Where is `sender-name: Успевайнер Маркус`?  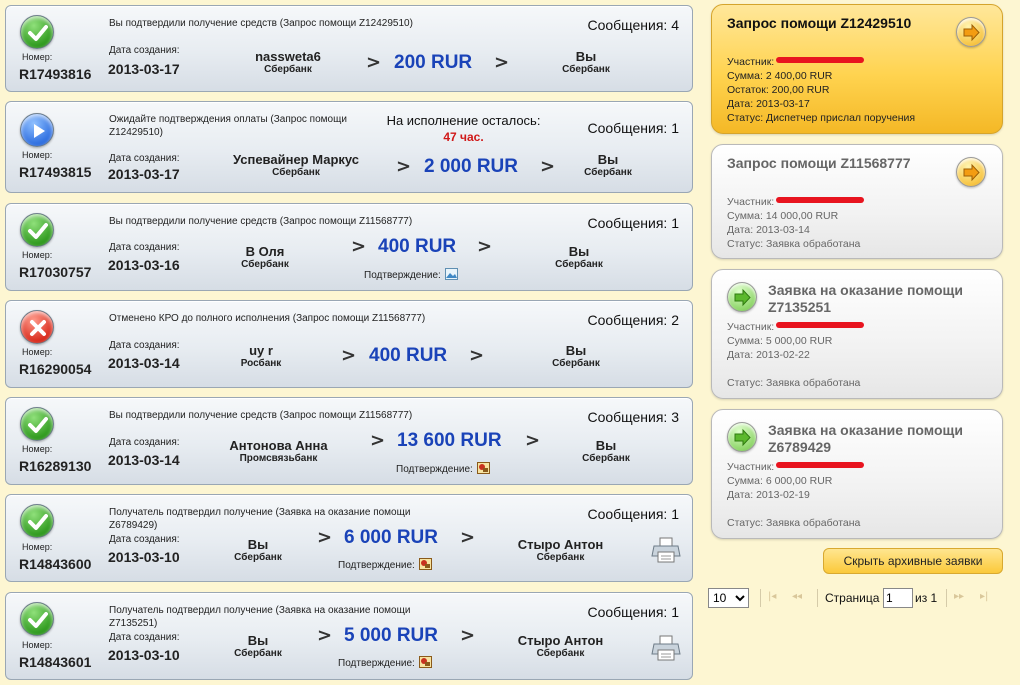
sender-name: Успевайнер Маркус is located at coordinates (296, 159).